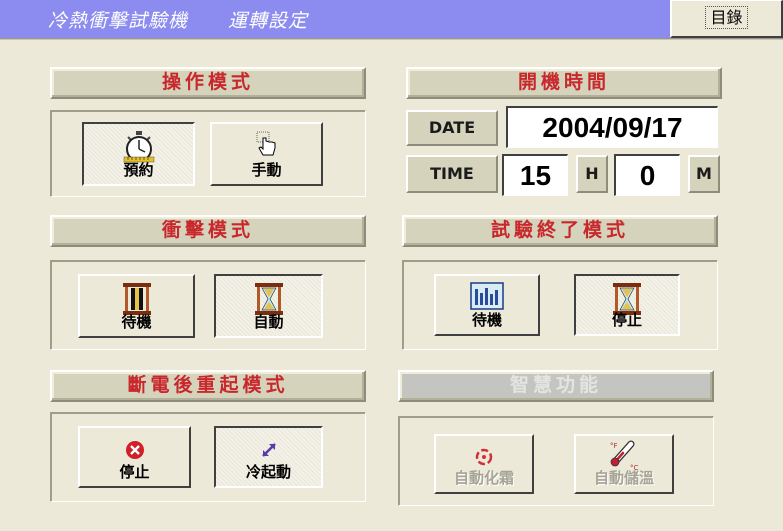 This screenshot has height=531, width=783. I want to click on shock-mode-header: 衝擊模式, so click(208, 231).